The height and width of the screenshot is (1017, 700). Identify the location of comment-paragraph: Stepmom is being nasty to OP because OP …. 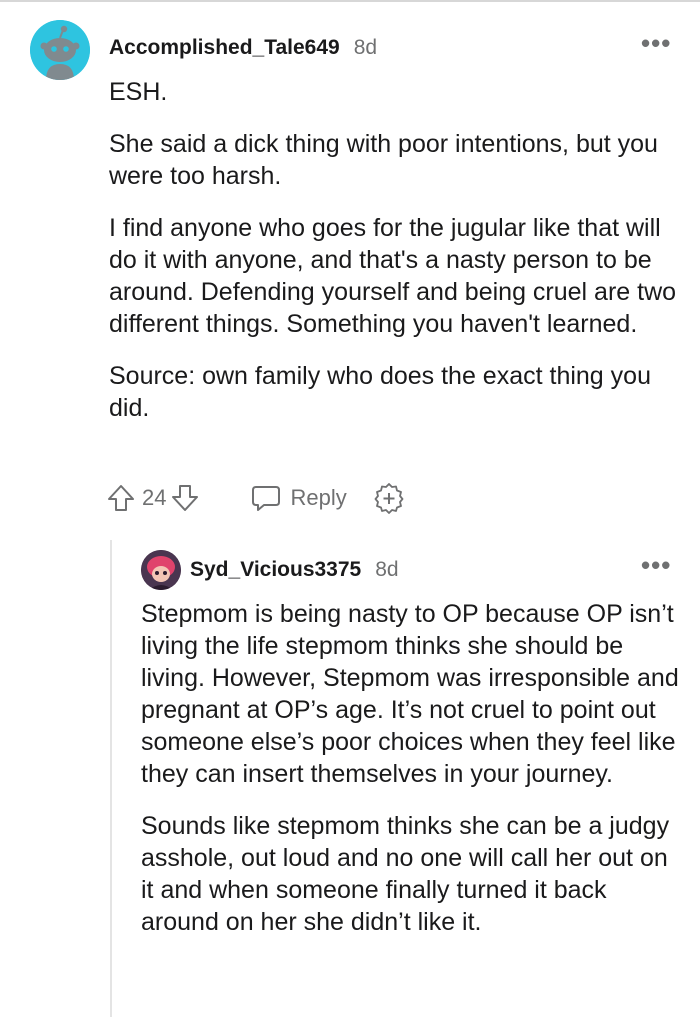
(410, 694).